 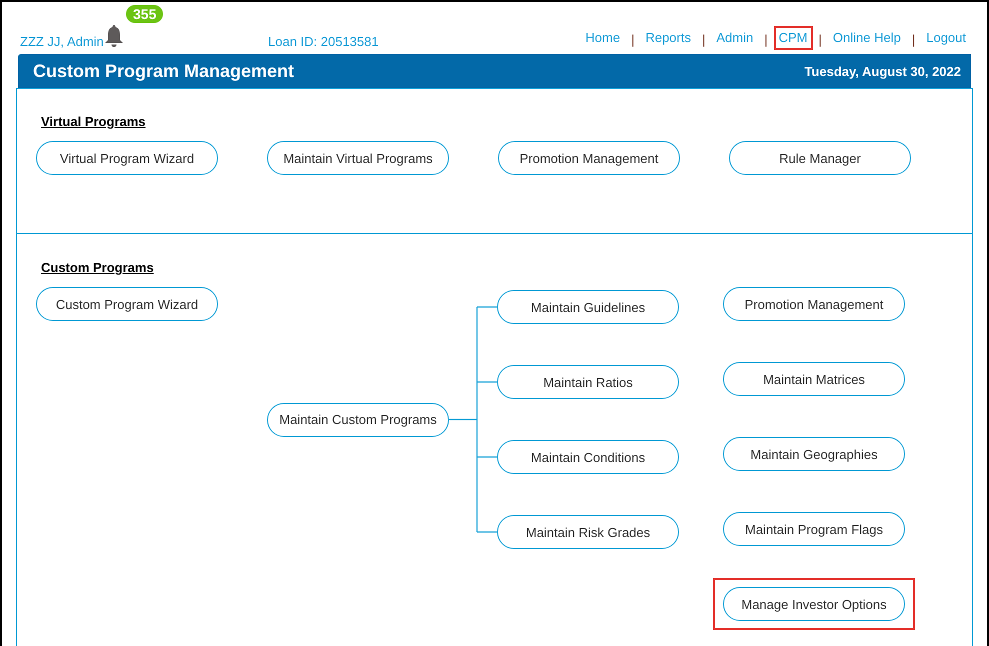 What do you see at coordinates (882, 71) in the screenshot?
I see `date-label: Tuesday, August 30, 2022` at bounding box center [882, 71].